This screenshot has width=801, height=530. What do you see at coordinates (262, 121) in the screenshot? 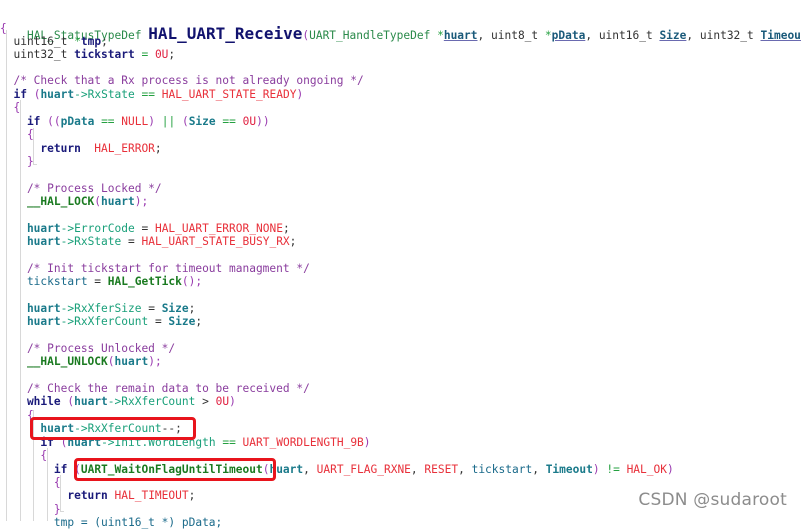
I see `token: ))` at bounding box center [262, 121].